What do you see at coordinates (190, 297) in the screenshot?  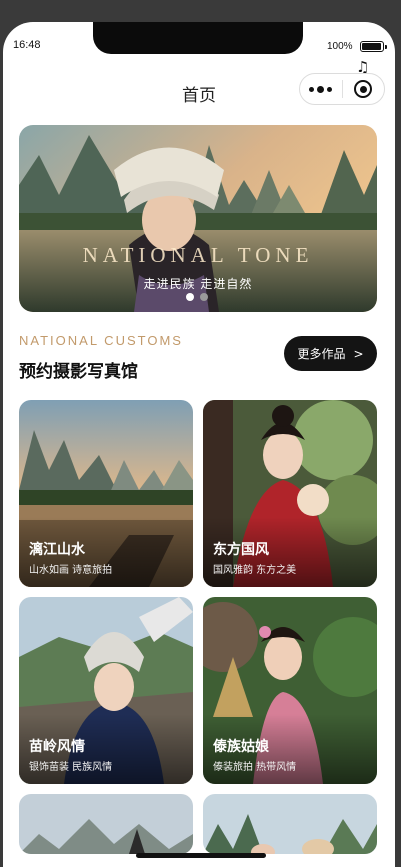 I see `banner-dot-active` at bounding box center [190, 297].